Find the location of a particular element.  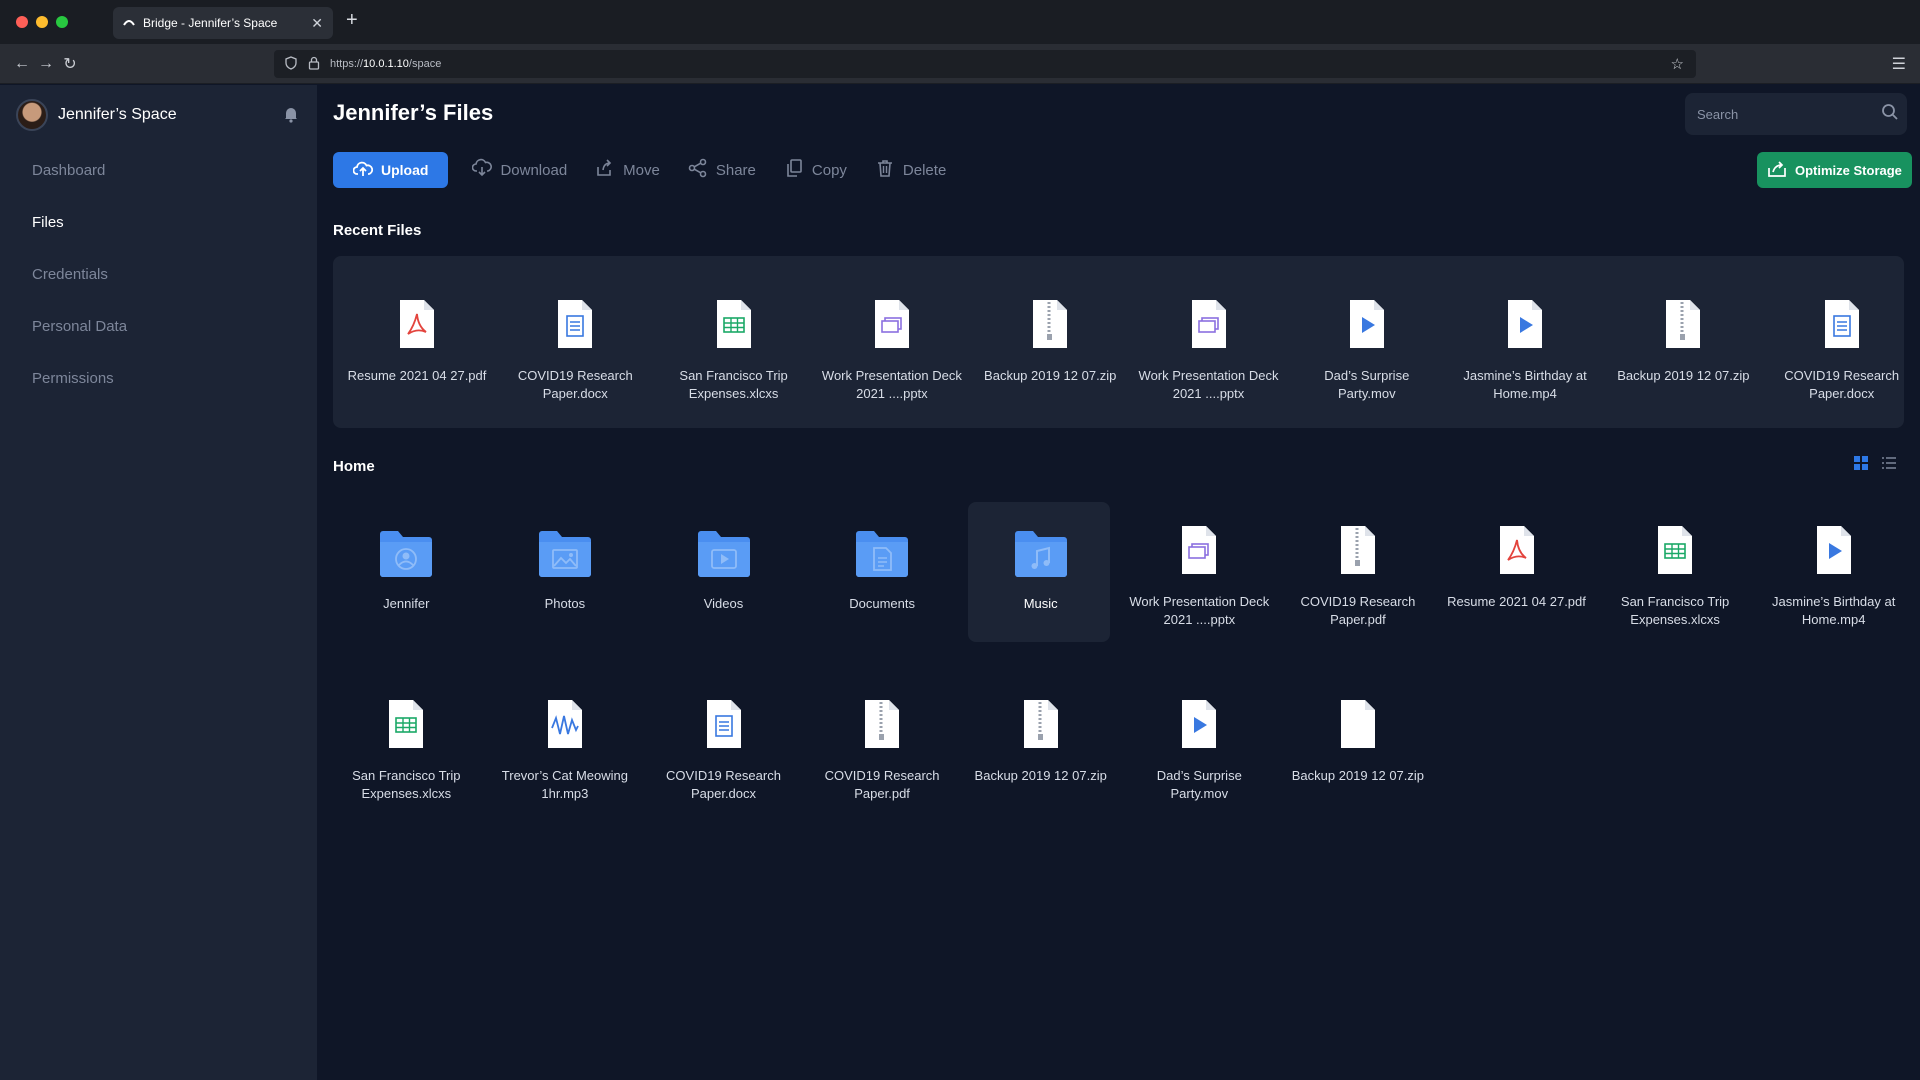

browser-navbar: ← → ↻ https://10.0.1.10/space ☆ ☰ is located at coordinates (960, 64).